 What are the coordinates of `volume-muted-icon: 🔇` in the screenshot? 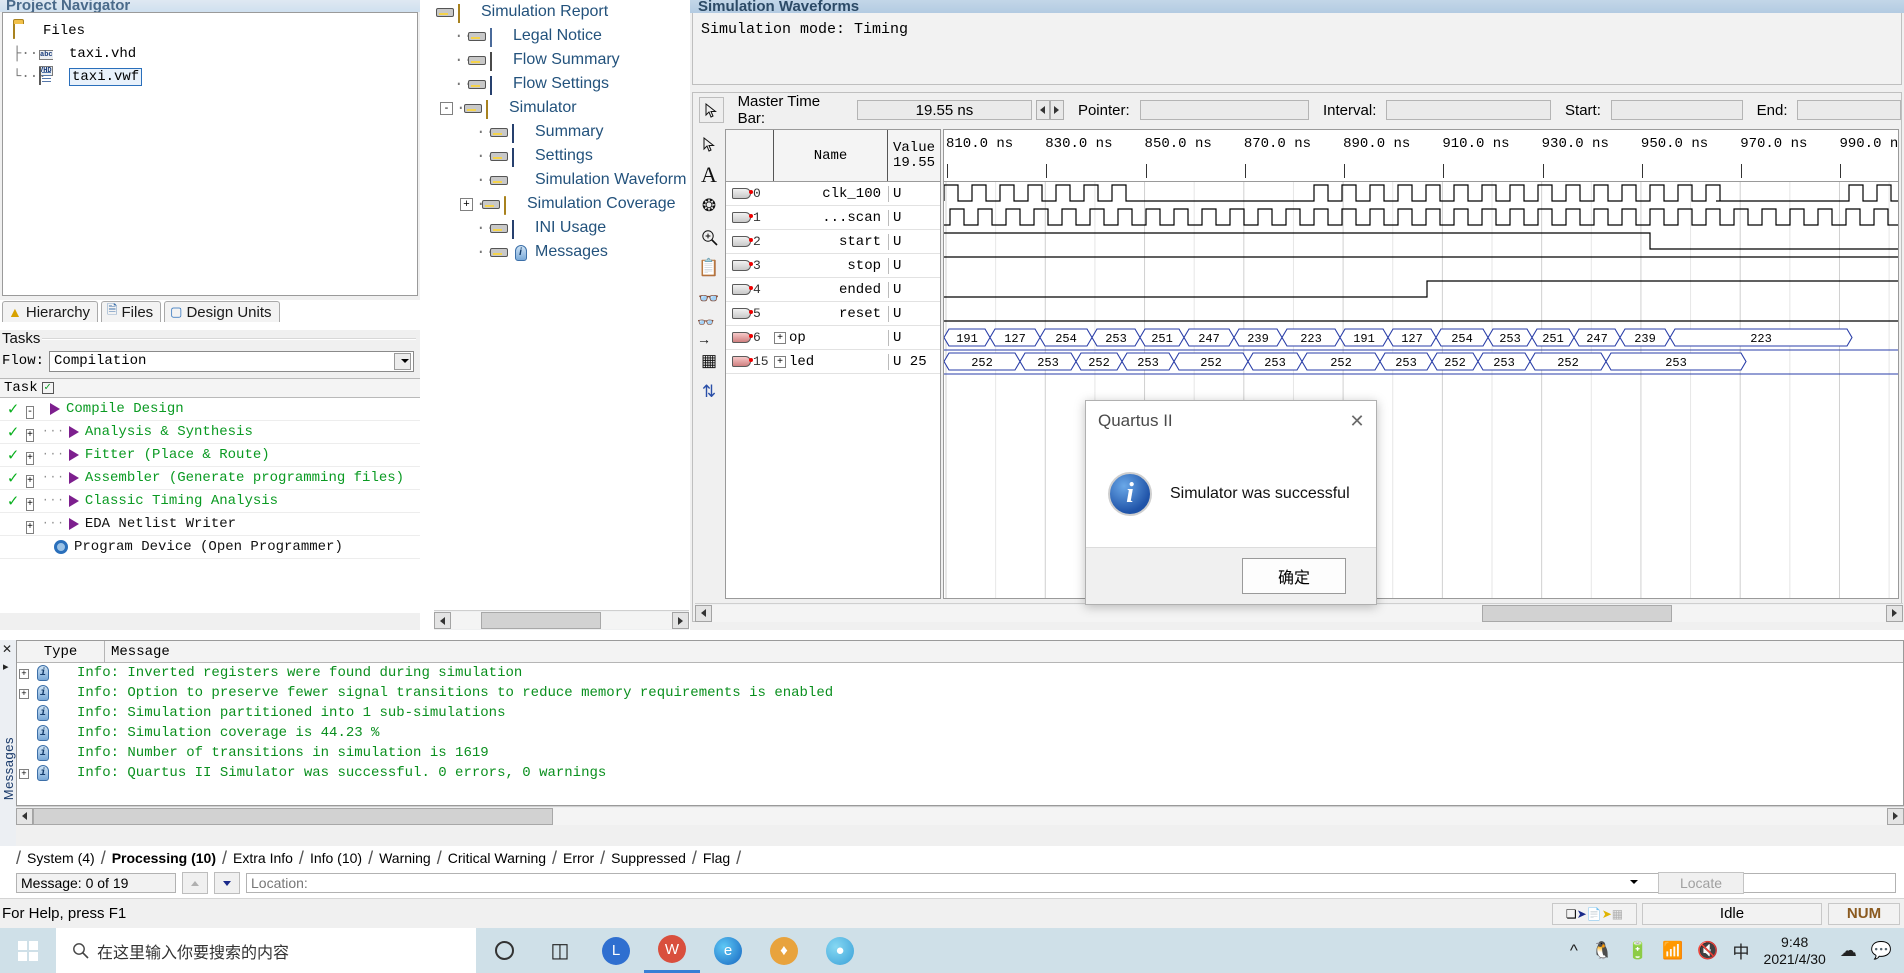 It's located at (1707, 951).